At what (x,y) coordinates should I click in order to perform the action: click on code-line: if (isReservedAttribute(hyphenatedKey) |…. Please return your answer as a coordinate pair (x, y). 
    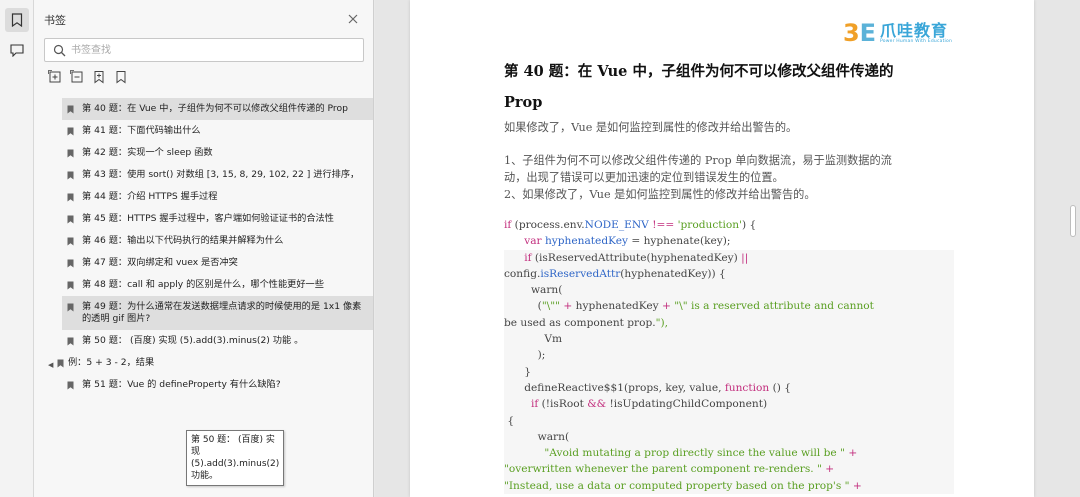
    Looking at the image, I should click on (729, 257).